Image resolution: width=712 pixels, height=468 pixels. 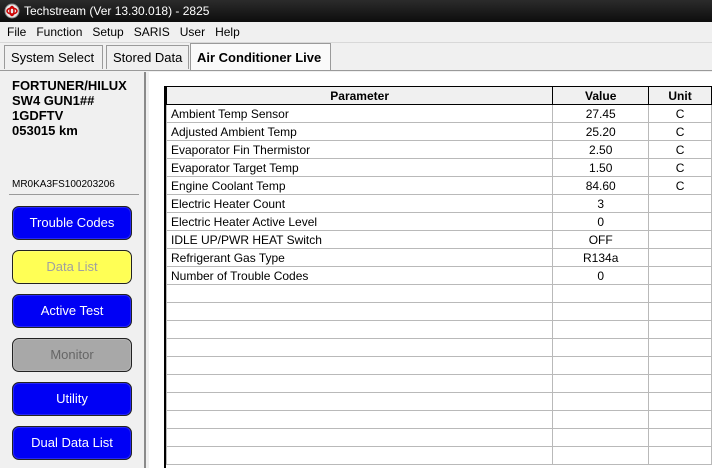 I want to click on table-row: Engine Coolant Temp 84.60 C, so click(x=438, y=185).